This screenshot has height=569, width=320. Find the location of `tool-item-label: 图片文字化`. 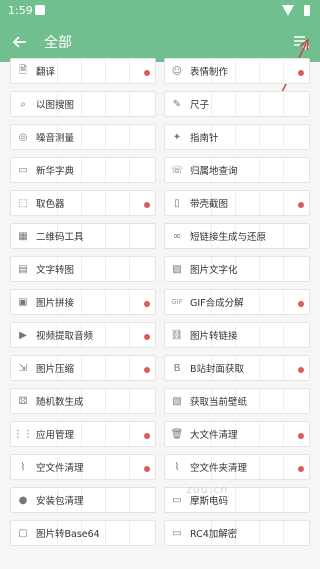

tool-item-label: 图片文字化 is located at coordinates (214, 270).